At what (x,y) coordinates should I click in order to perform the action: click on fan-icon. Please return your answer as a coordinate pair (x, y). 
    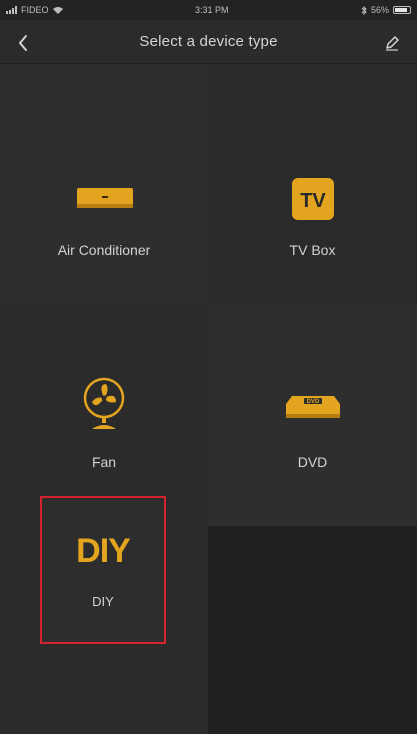
    Looking at the image, I should click on (104, 404).